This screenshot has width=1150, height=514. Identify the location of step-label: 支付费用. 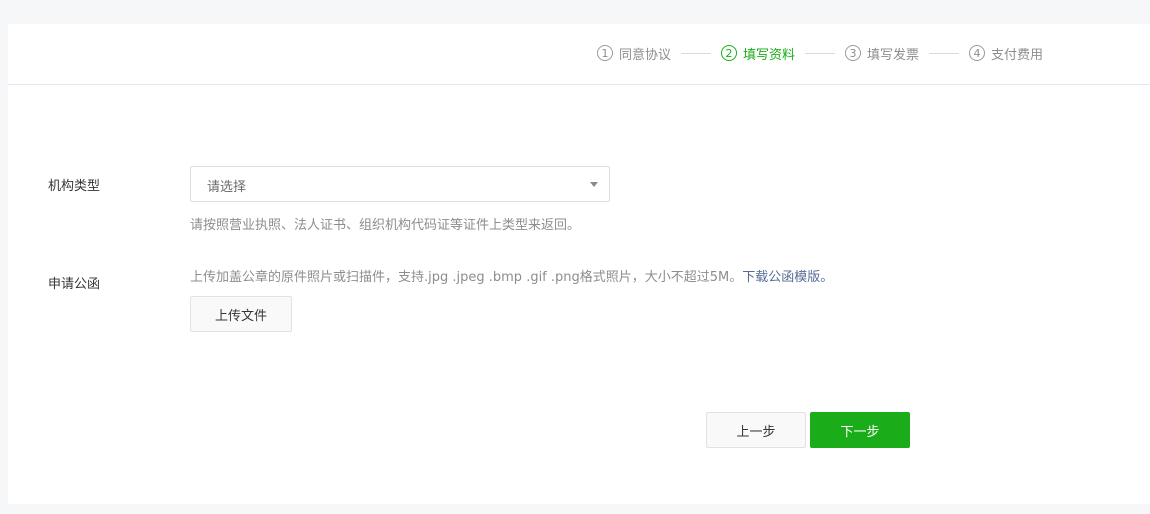
(1016, 55).